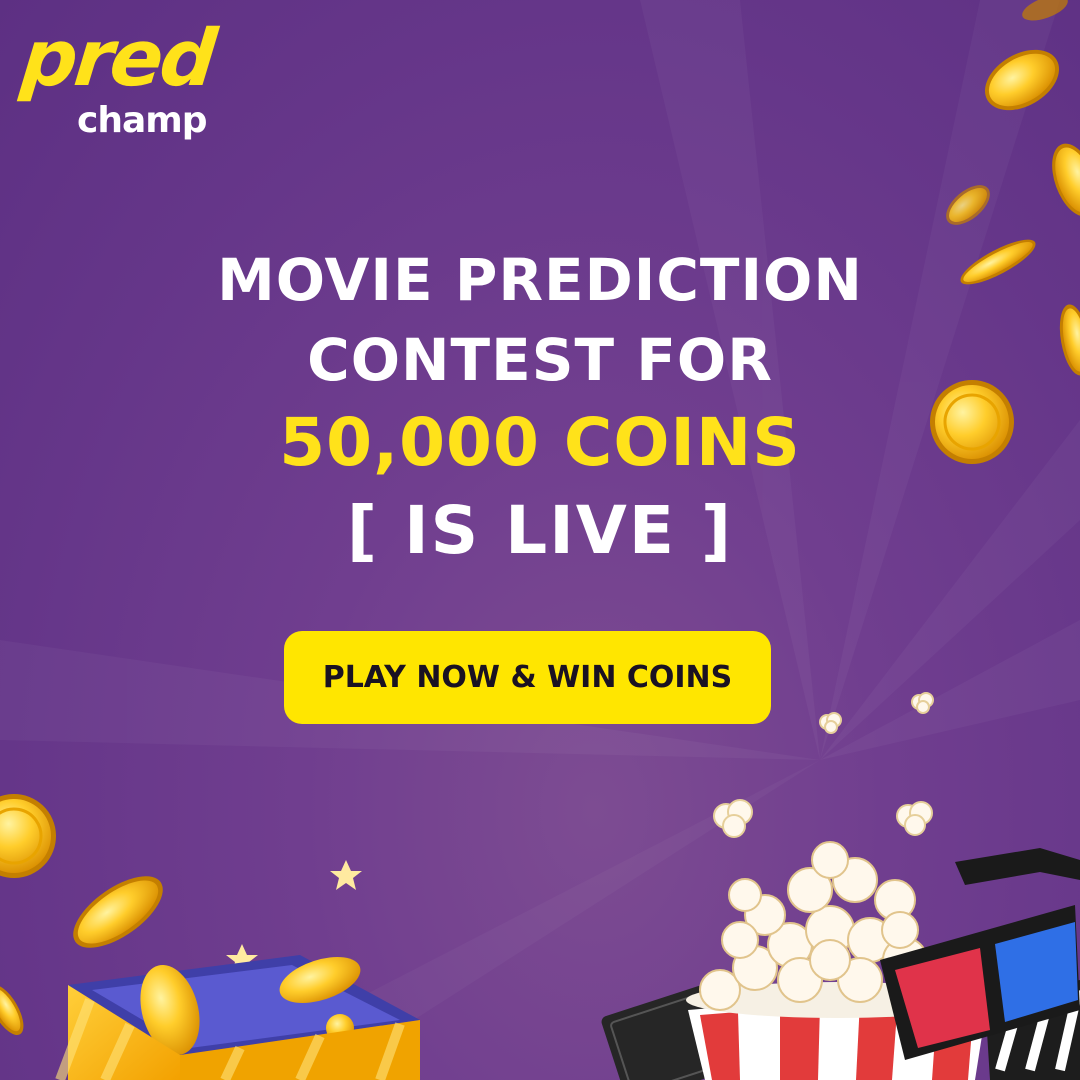 This screenshot has width=1080, height=1080. What do you see at coordinates (540, 360) in the screenshot?
I see `headline-line-2: CONTEST FOR` at bounding box center [540, 360].